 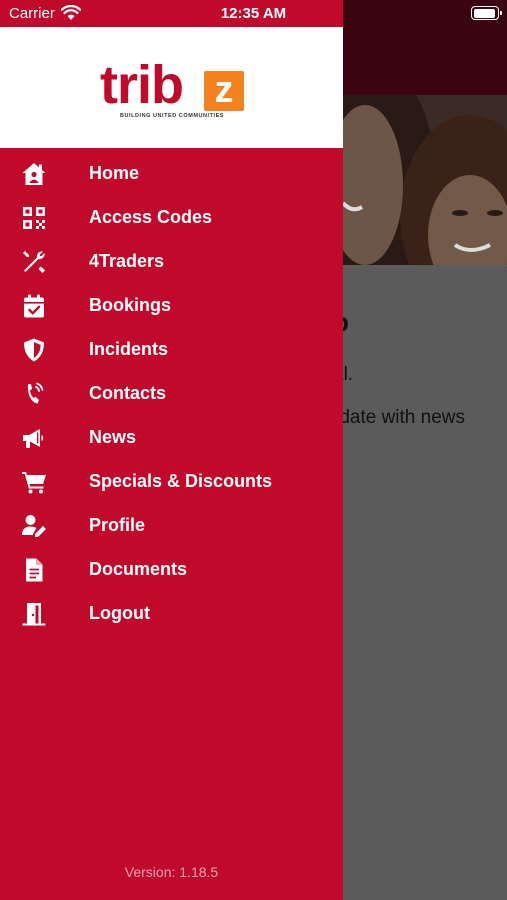 I want to click on menu-item-bookings: Bookings, so click(x=171, y=306).